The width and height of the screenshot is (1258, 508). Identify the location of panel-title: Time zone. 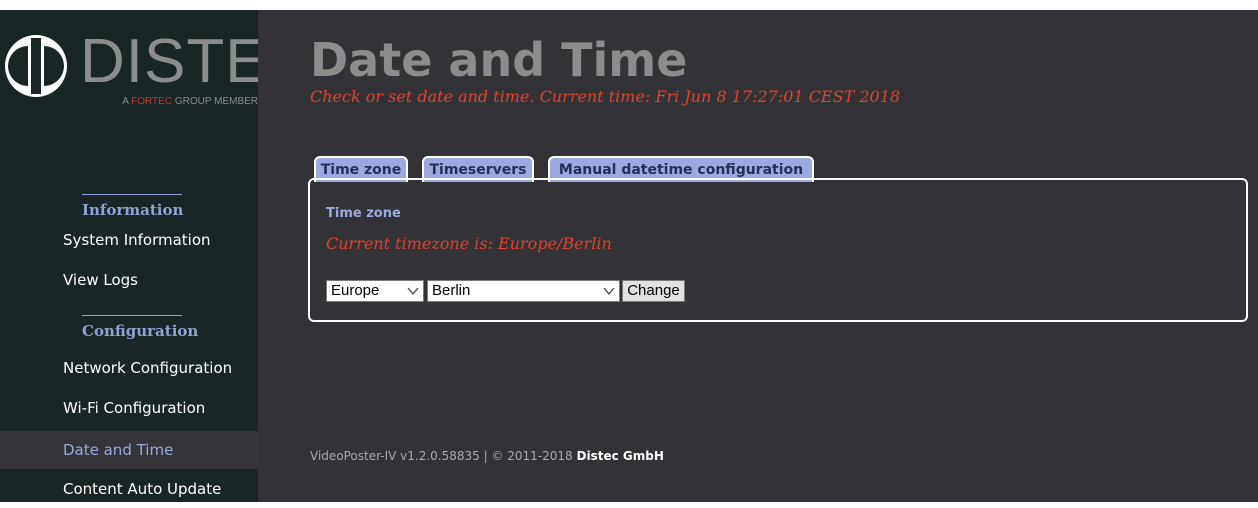
(363, 213).